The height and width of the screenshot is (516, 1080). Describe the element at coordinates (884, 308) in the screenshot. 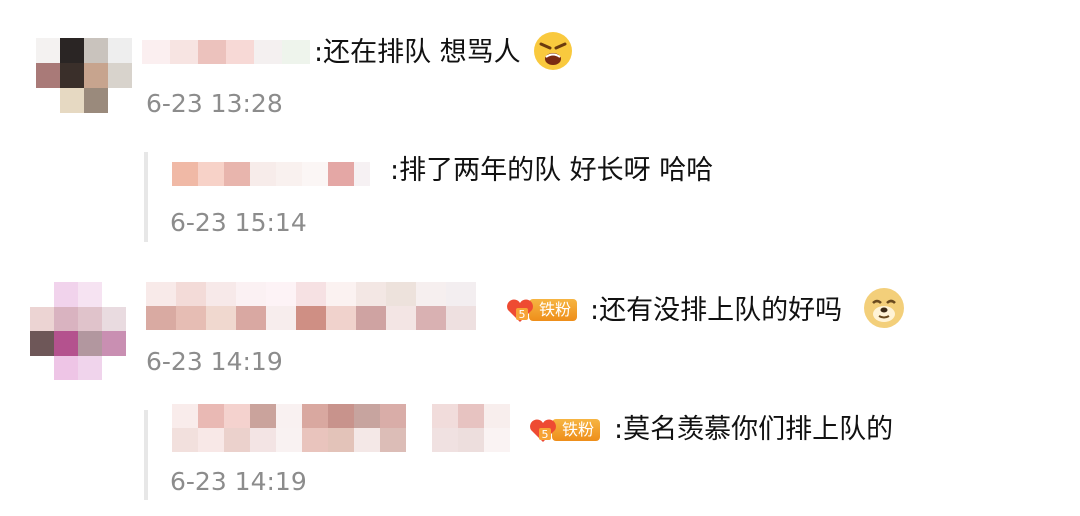

I see `doge-face-icon` at that location.